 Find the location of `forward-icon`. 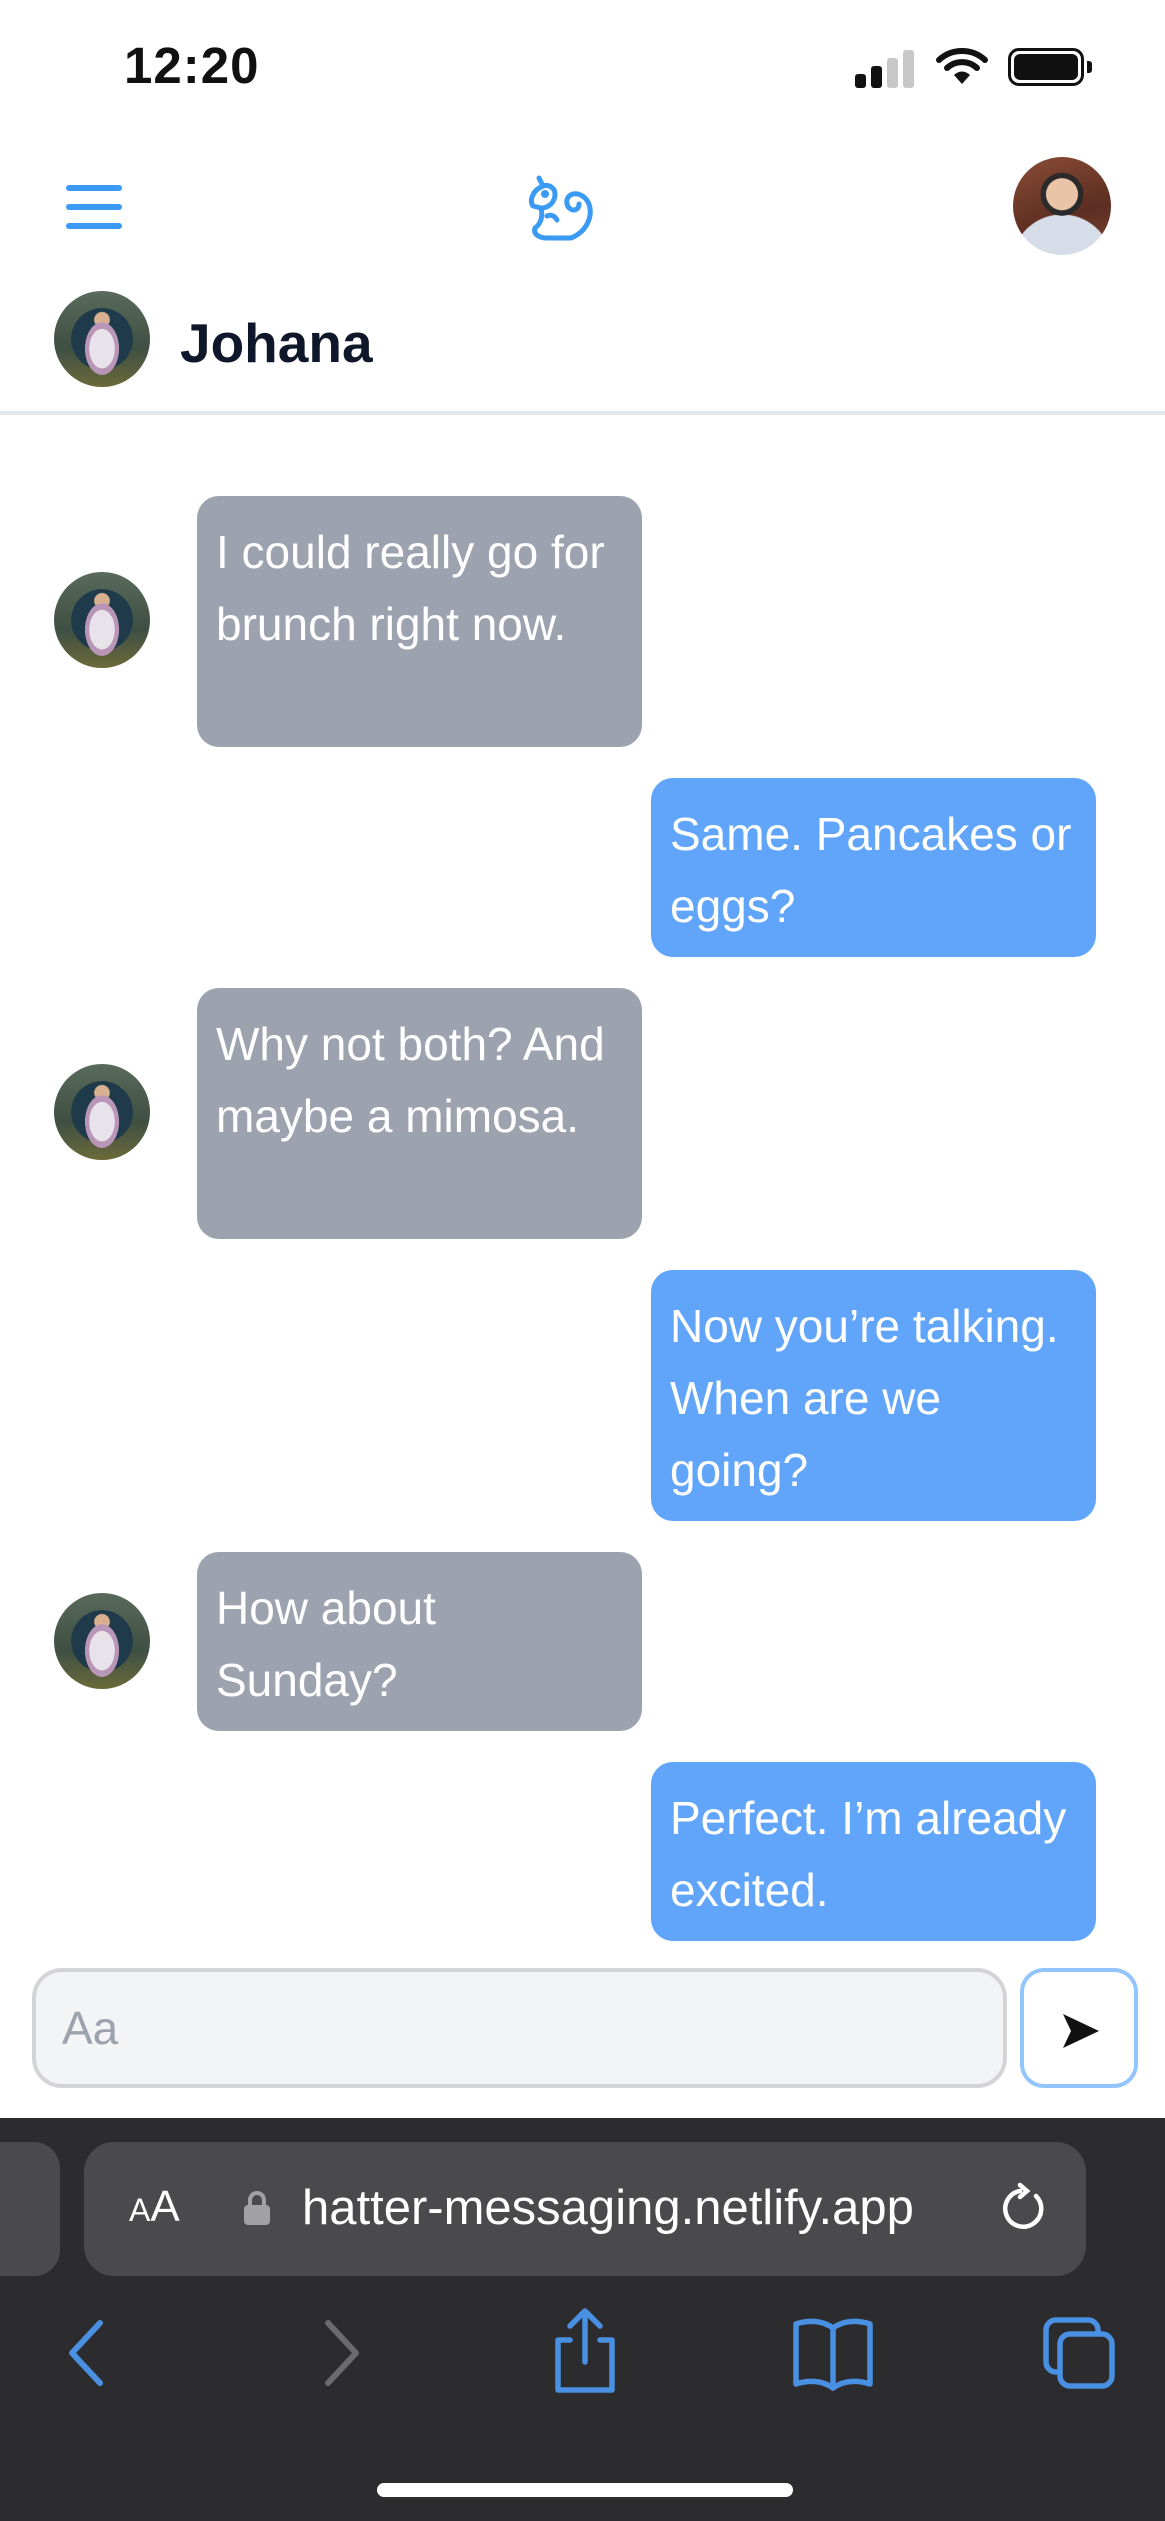

forward-icon is located at coordinates (355, 2353).